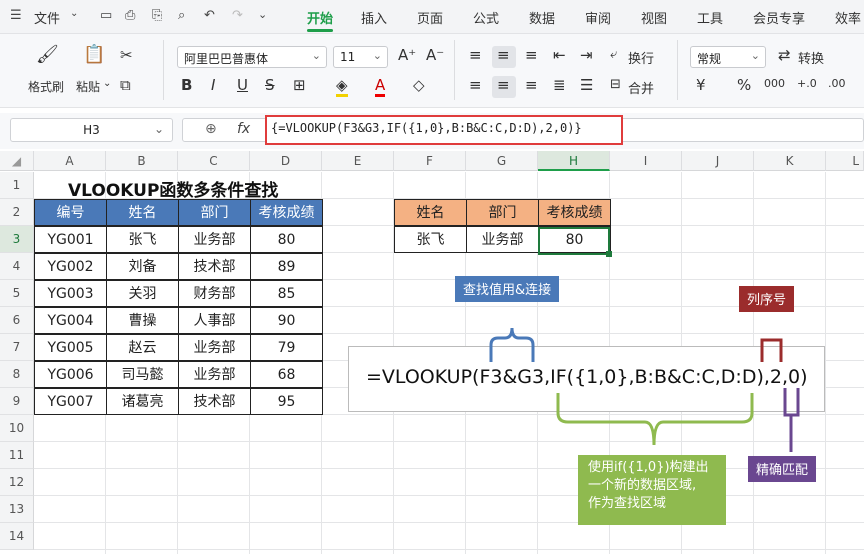 The image size is (864, 554). Describe the element at coordinates (648, 467) in the screenshot. I see `if-area-note-line: 使用if({1,0})构建出` at that location.